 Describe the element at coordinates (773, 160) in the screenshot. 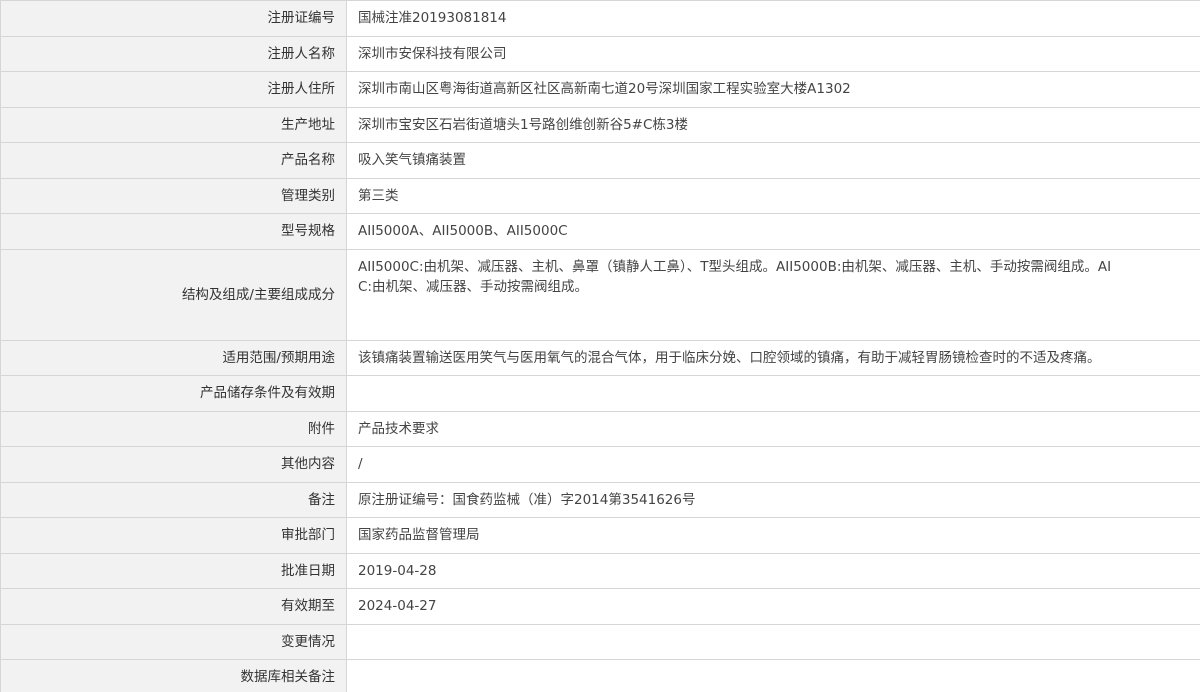

I see `field-value: 吸入笑气镇痛装置` at that location.